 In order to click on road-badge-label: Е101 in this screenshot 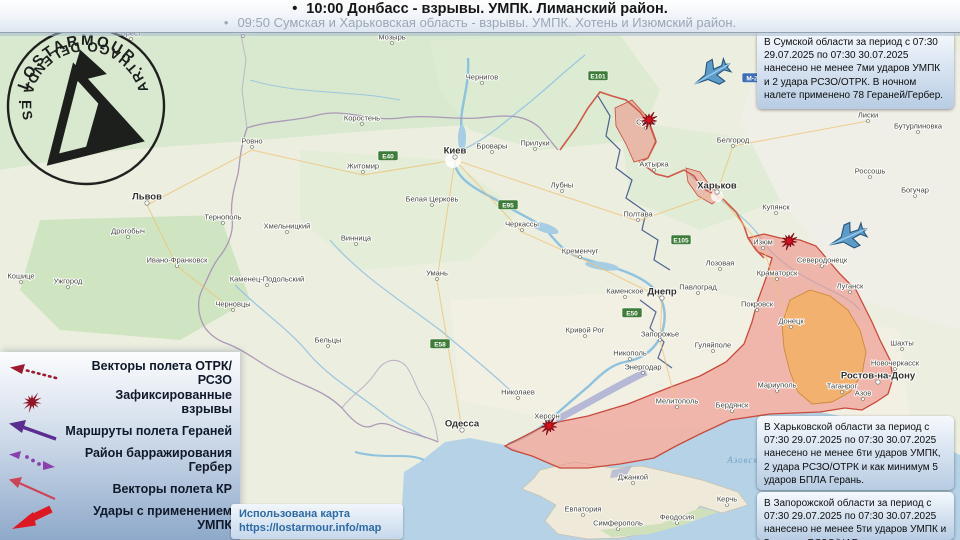, I will do `click(598, 76)`.